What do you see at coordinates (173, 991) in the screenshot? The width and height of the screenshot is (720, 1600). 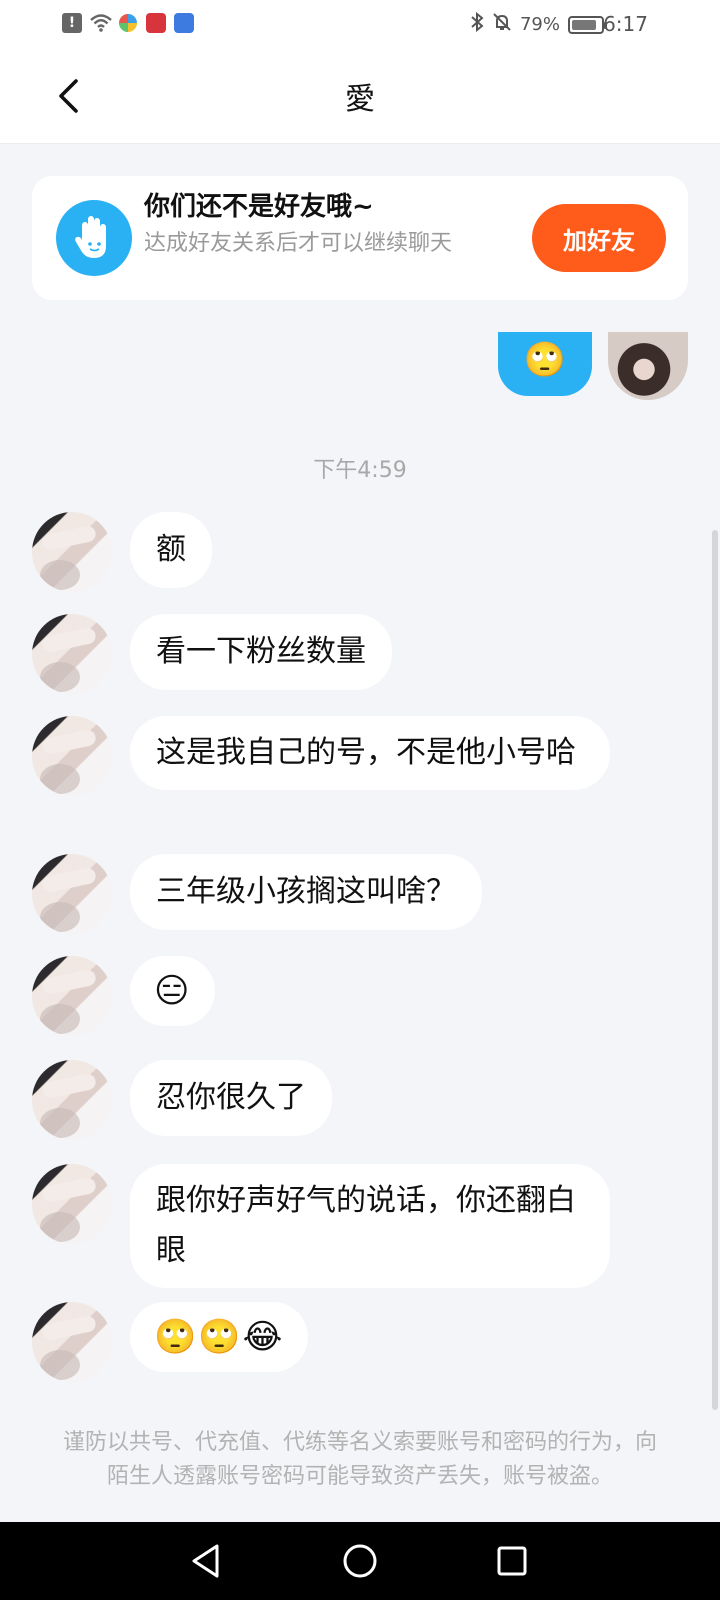 I see `message-bubble: 😑` at bounding box center [173, 991].